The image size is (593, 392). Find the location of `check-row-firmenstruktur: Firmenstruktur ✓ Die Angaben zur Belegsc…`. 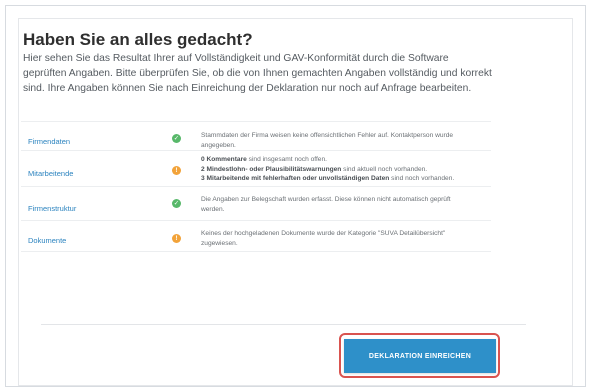

check-row-firmenstruktur: Firmenstruktur ✓ Die Angaben zur Belegsc… is located at coordinates (256, 203).